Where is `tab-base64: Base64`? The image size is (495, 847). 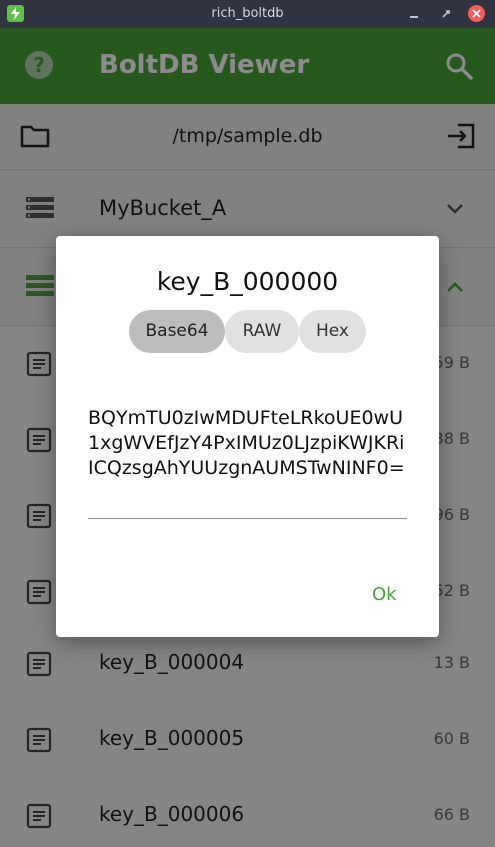
tab-base64: Base64 is located at coordinates (177, 331).